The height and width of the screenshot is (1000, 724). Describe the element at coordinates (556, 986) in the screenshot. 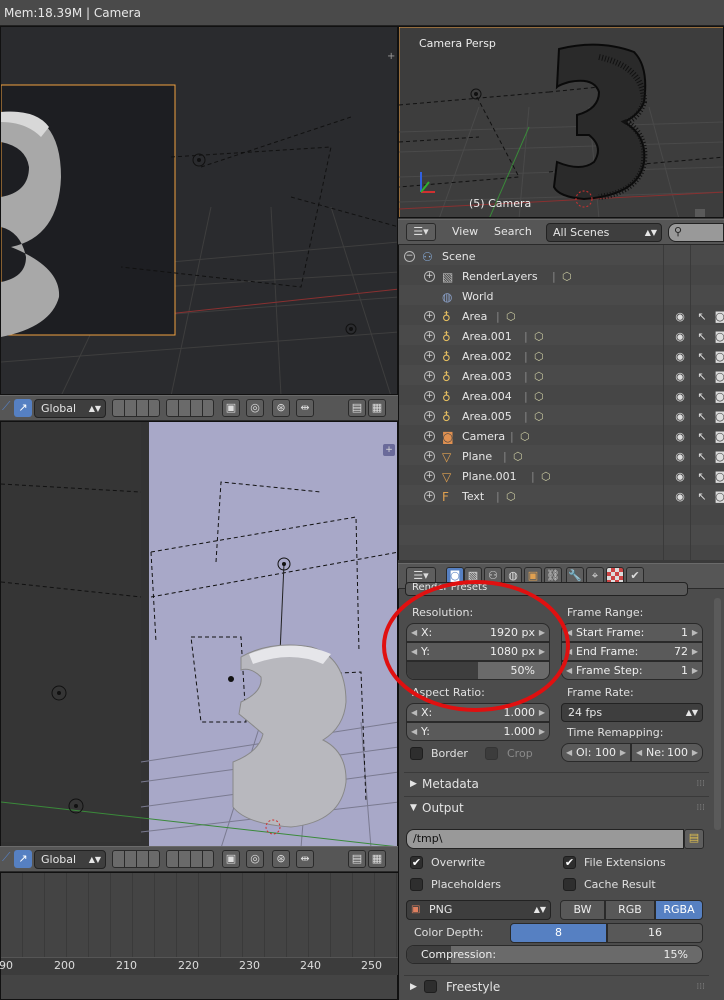

I see `freestyle-panel-header: ▶ Freestyle ⁞⁞⁞` at that location.